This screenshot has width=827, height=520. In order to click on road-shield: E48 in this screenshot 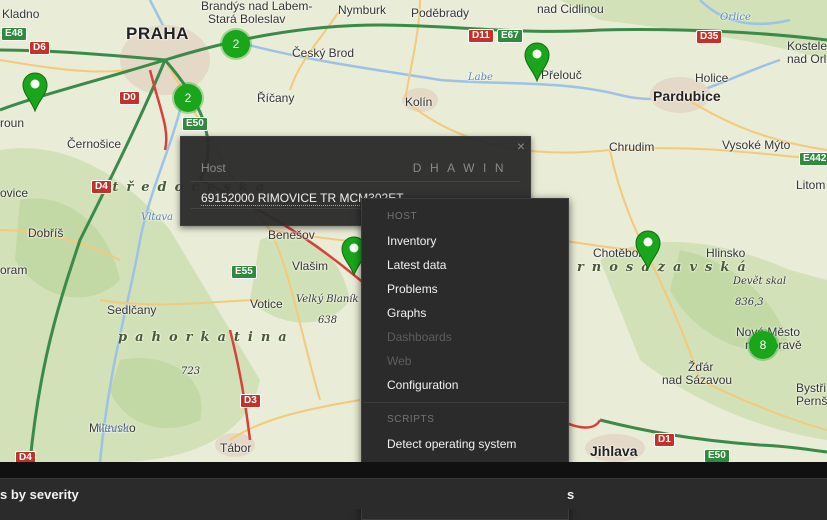, I will do `click(14, 34)`.